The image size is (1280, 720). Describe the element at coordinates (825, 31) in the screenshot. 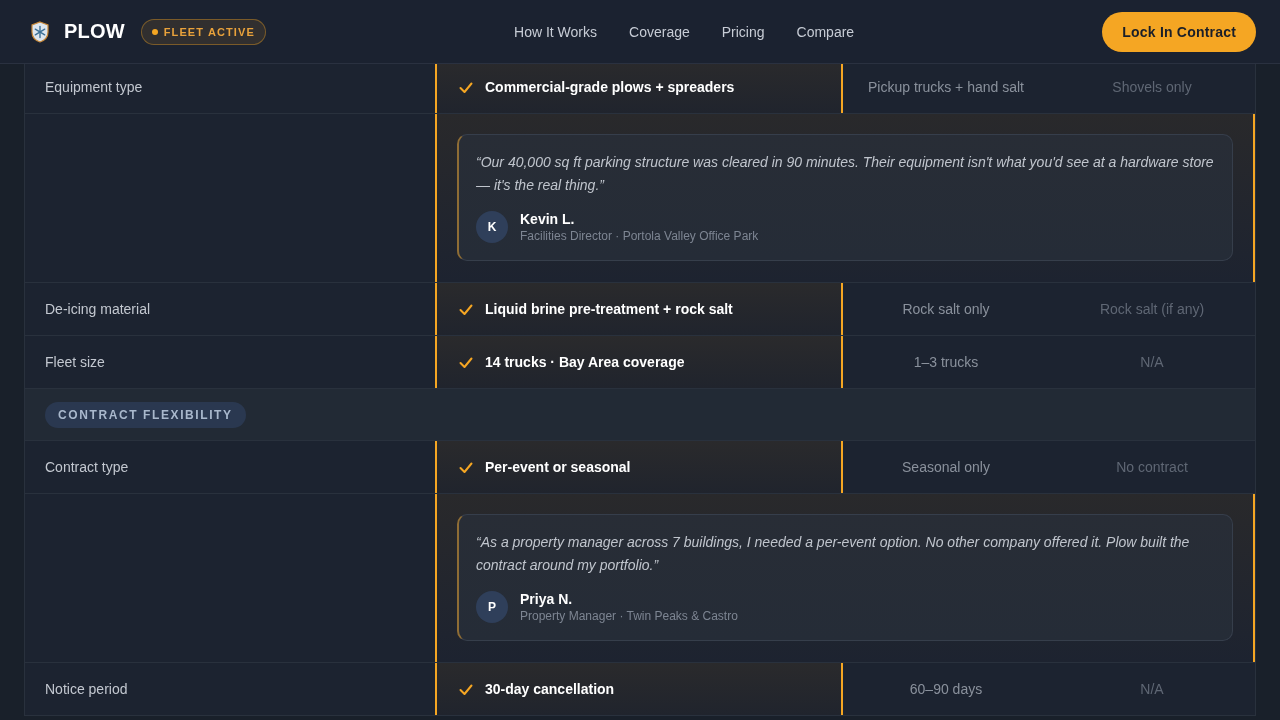

I see `nav-link: Compare` at that location.